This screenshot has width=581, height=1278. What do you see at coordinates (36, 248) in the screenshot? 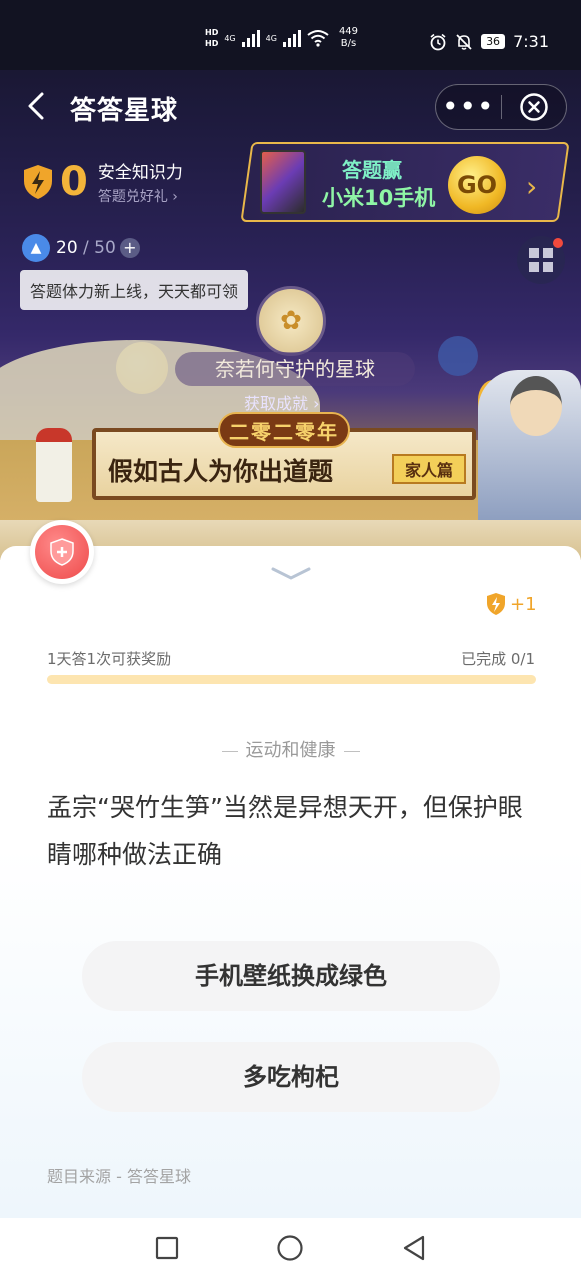
I see `stamina-flask-icon: ▲` at bounding box center [36, 248].